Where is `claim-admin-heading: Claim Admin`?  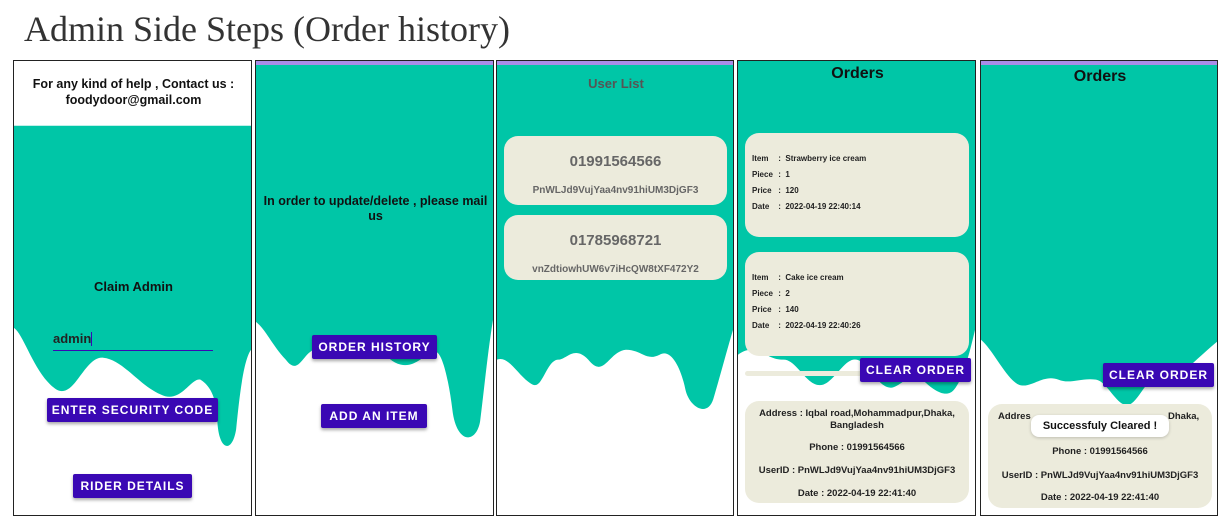 claim-admin-heading: Claim Admin is located at coordinates (133, 286).